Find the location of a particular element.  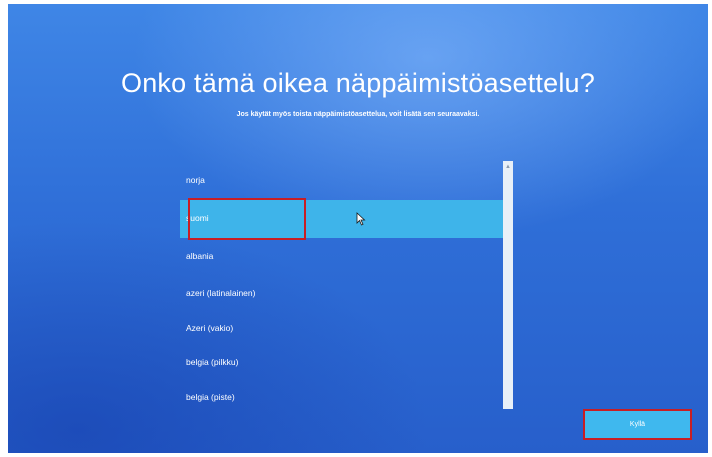

page-title: Onko tämä oikea näppäimistöasettelu? is located at coordinates (358, 83).